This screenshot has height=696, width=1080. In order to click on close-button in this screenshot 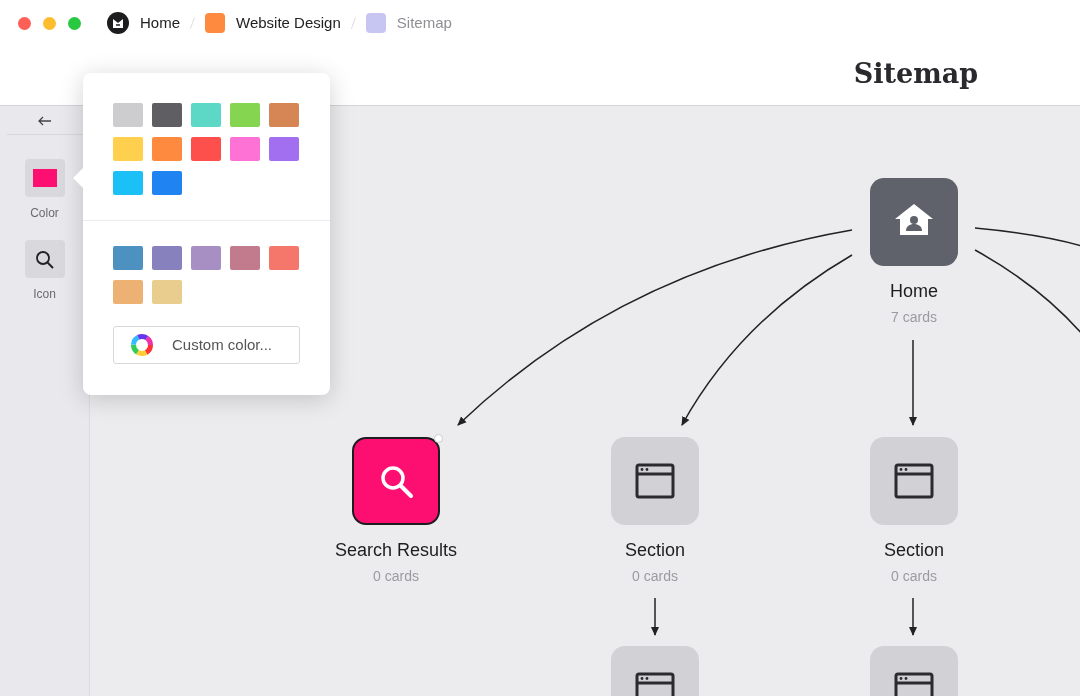, I will do `click(24, 23)`.